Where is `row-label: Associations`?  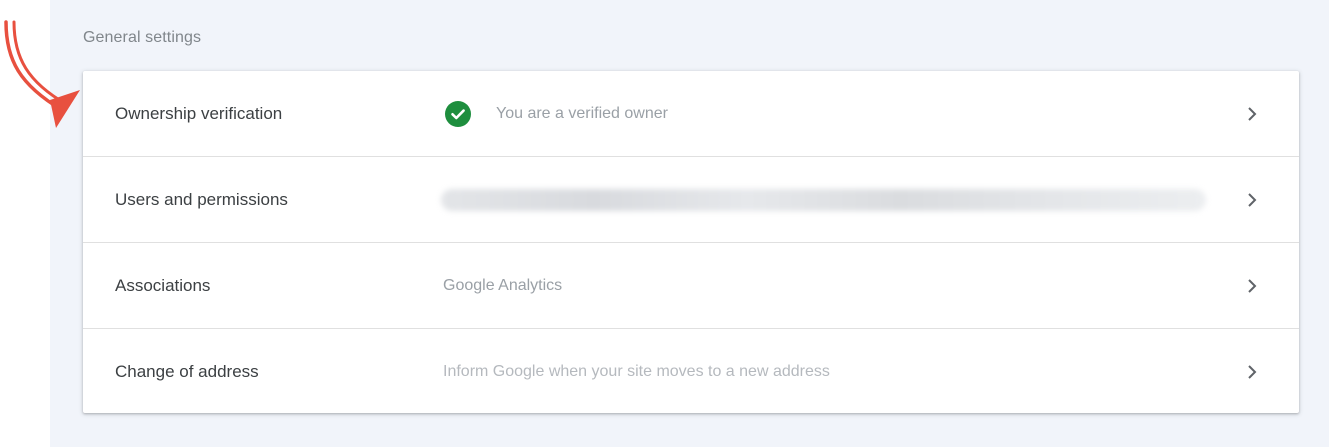 row-label: Associations is located at coordinates (163, 285).